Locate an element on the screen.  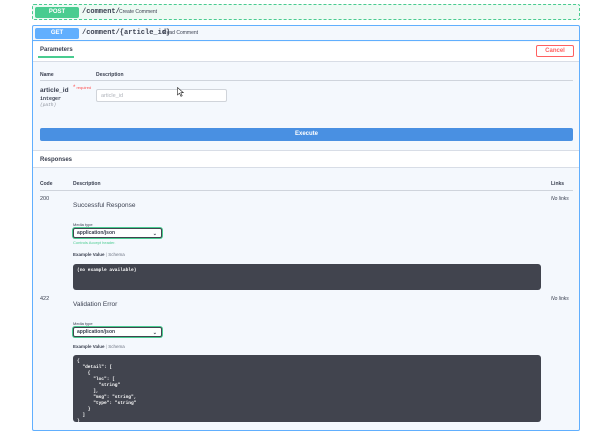
tab-parameters: Parameters is located at coordinates (56, 50).